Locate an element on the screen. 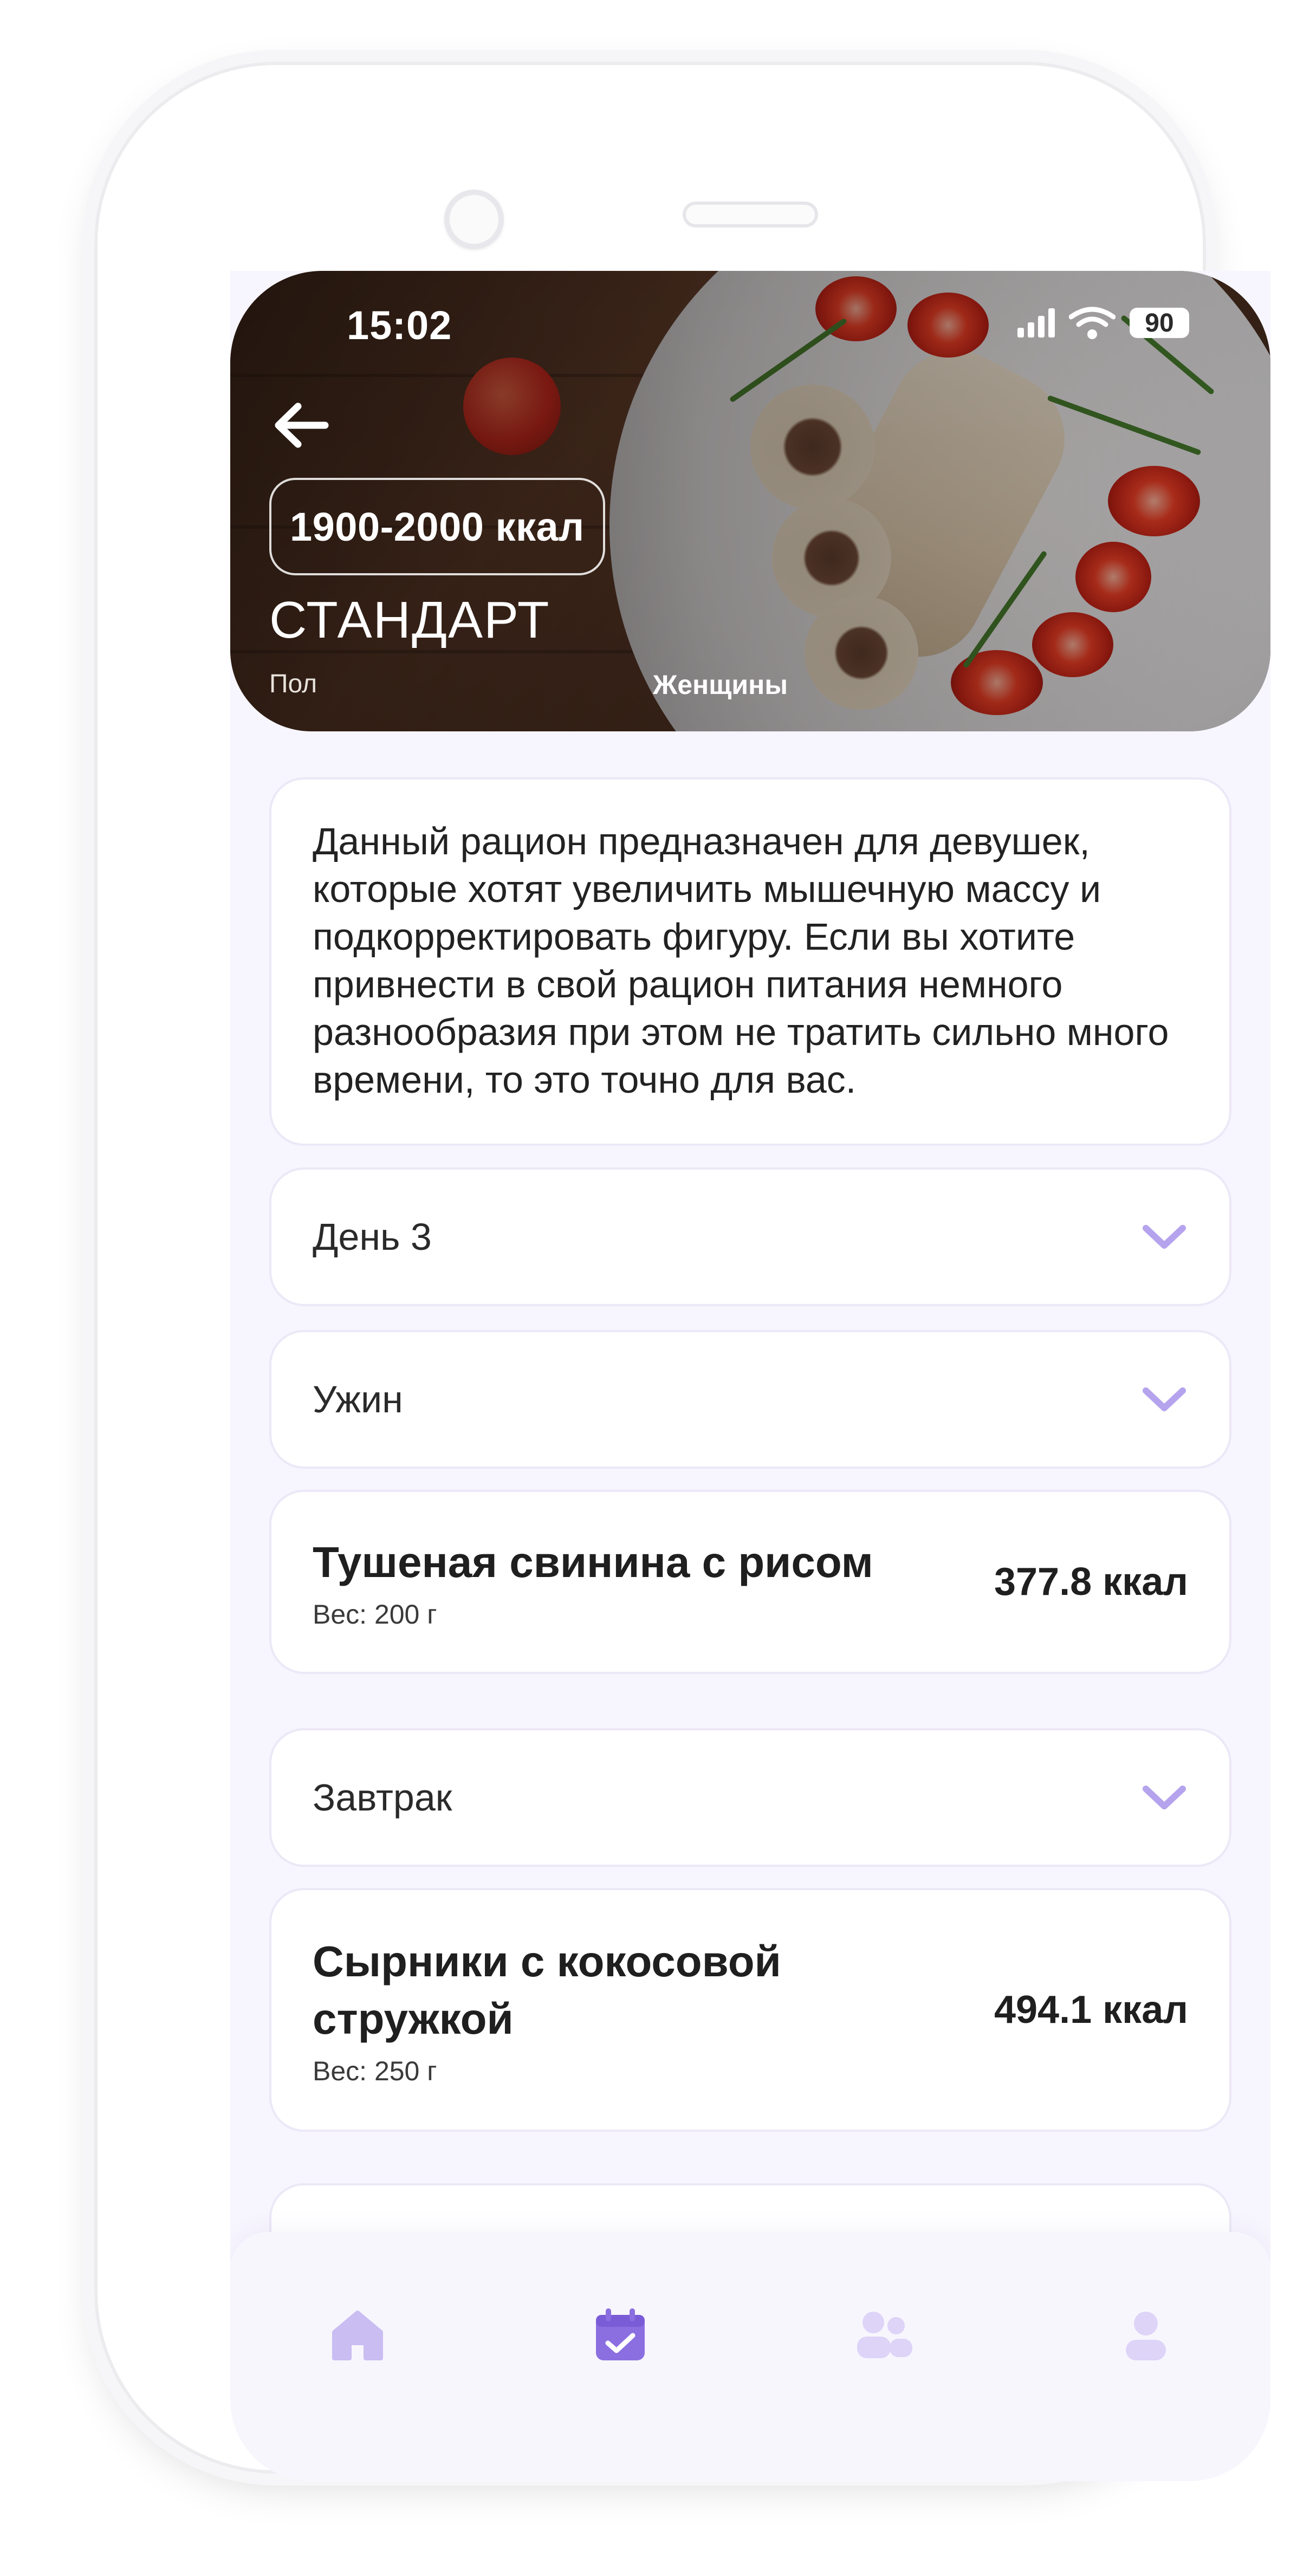 The height and width of the screenshot is (2576, 1310). tab-meal-plan is located at coordinates (620, 2335).